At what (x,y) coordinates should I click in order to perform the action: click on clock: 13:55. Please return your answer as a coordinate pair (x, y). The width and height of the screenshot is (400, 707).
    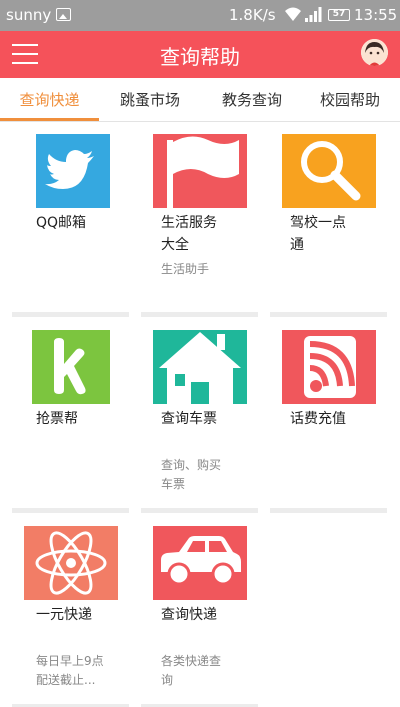
    Looking at the image, I should click on (376, 15).